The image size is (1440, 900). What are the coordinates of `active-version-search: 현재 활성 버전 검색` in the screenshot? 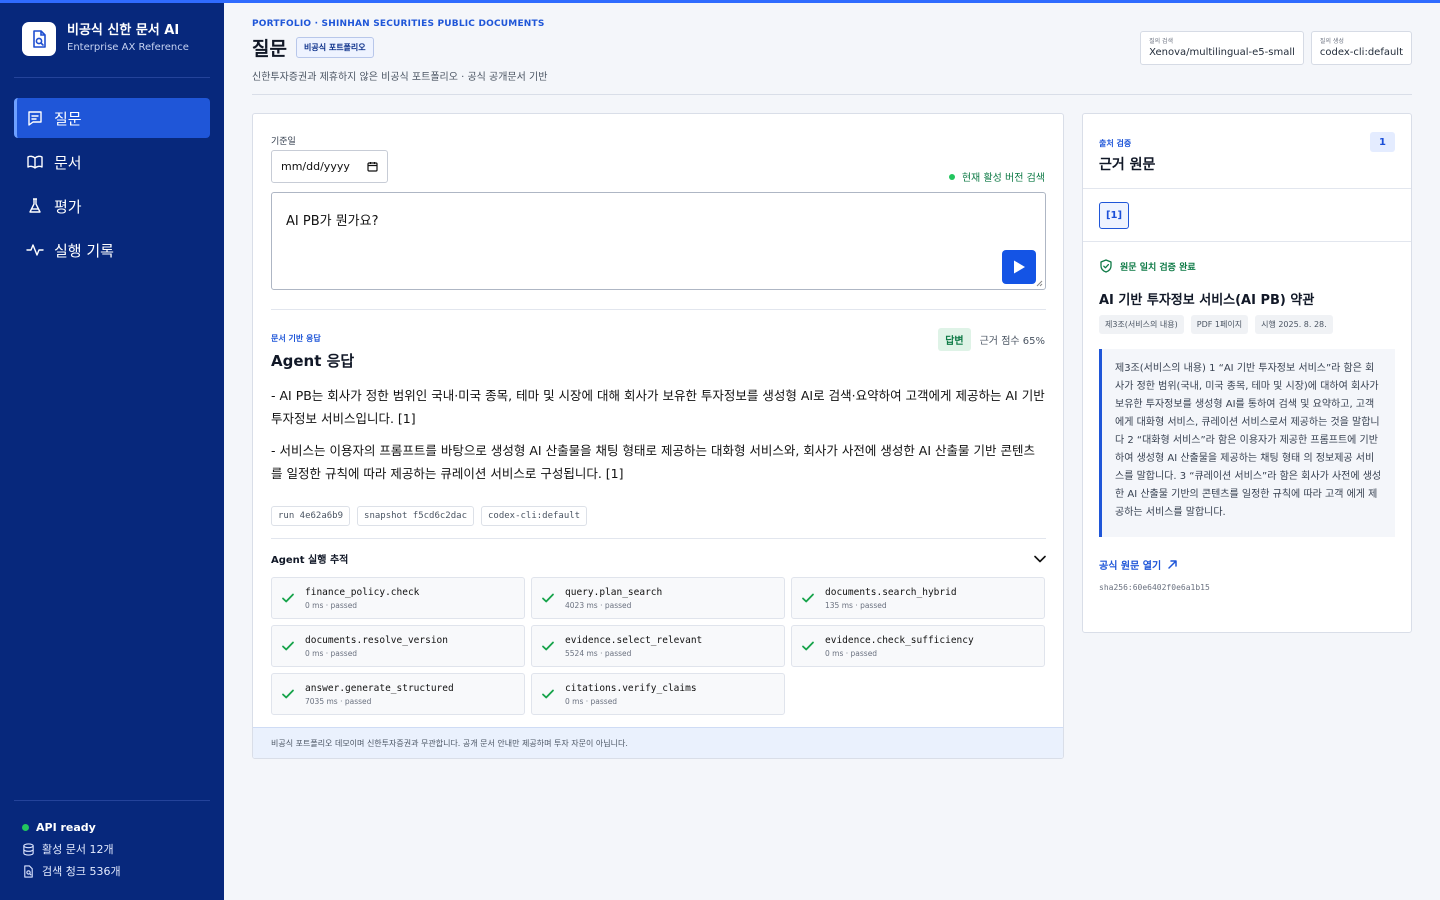 It's located at (996, 176).